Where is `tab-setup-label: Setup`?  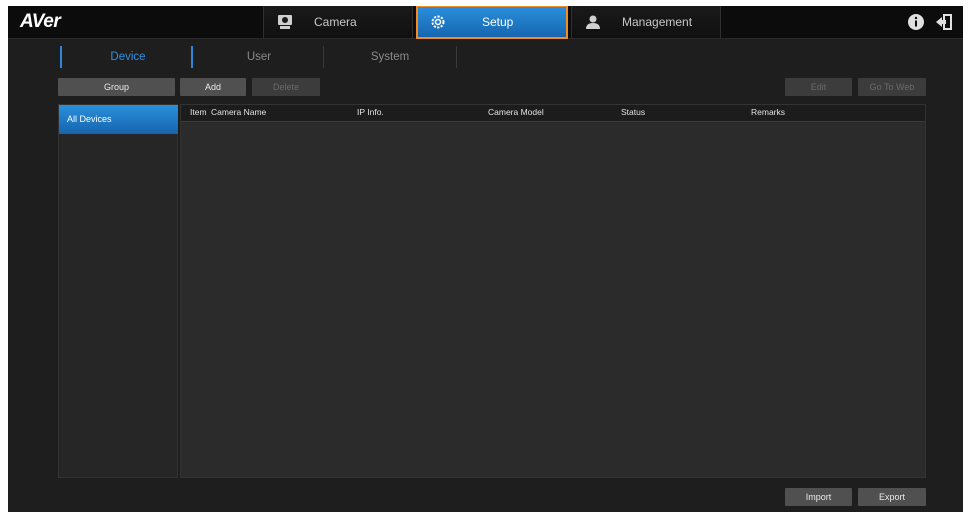 tab-setup-label: Setup is located at coordinates (498, 22).